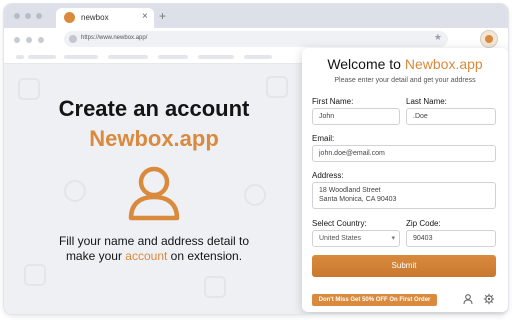 The width and height of the screenshot is (512, 320). What do you see at coordinates (489, 299) in the screenshot?
I see `gear-icon` at bounding box center [489, 299].